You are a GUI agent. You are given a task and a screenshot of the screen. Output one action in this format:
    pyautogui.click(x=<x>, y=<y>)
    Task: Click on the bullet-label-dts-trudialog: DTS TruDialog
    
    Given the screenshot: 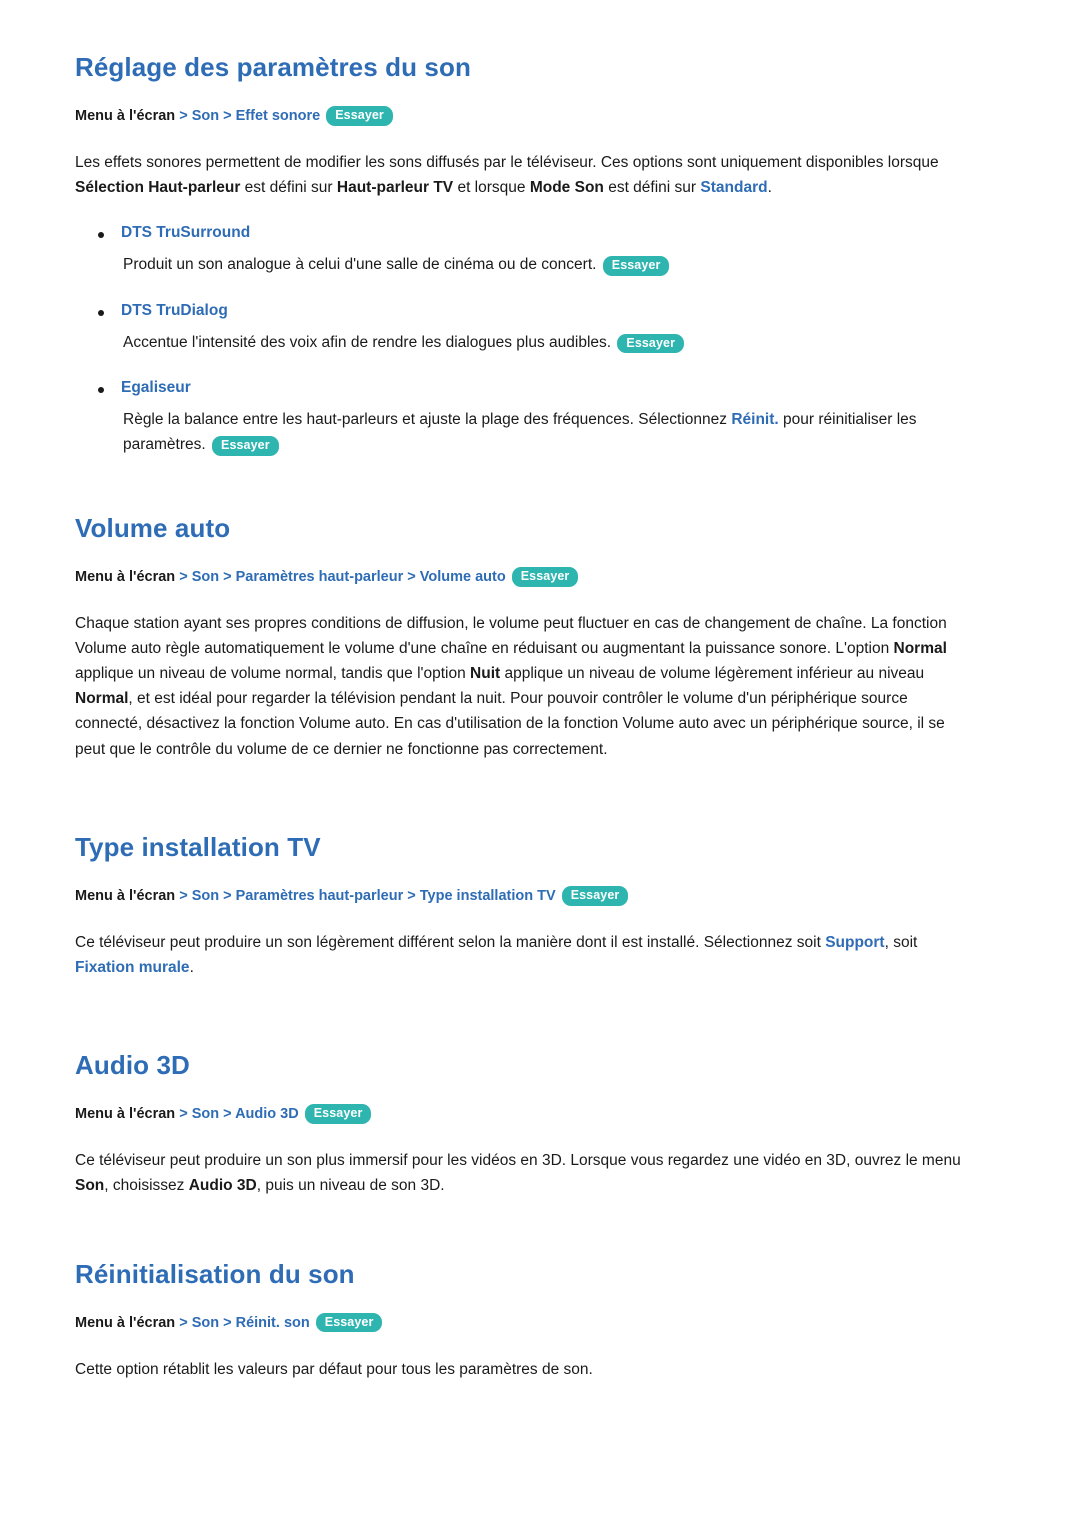 What is the action you would take?
    pyautogui.click(x=520, y=311)
    